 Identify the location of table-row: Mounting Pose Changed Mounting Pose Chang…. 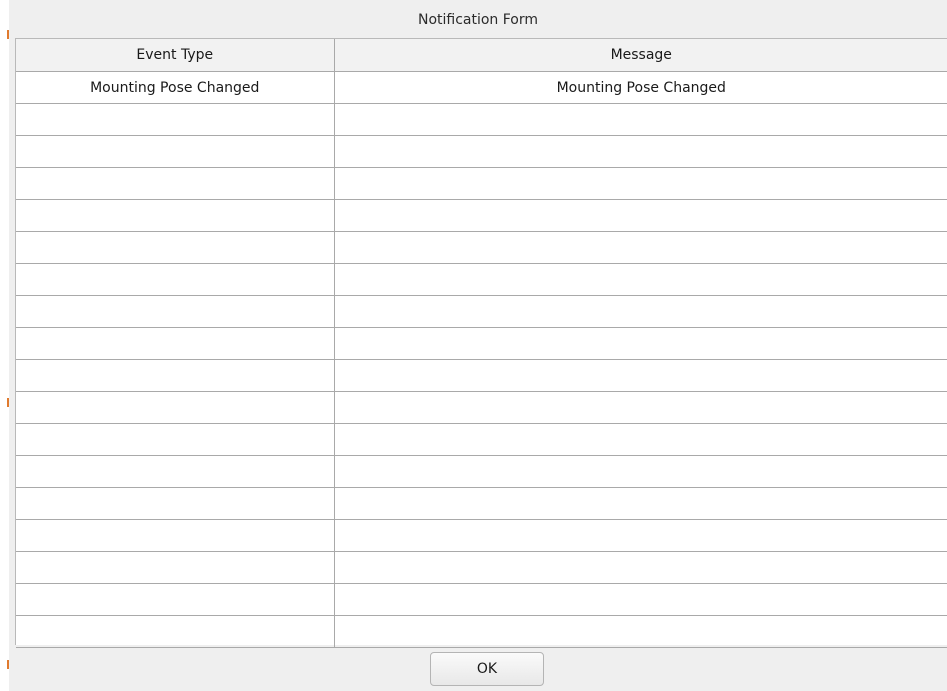
(481, 87).